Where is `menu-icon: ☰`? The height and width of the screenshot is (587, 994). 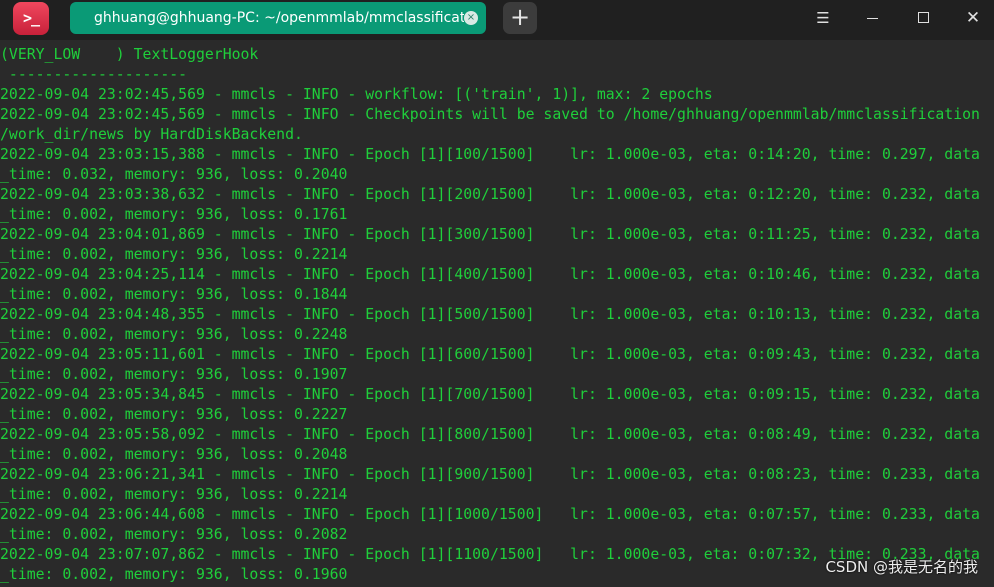 menu-icon: ☰ is located at coordinates (823, 18).